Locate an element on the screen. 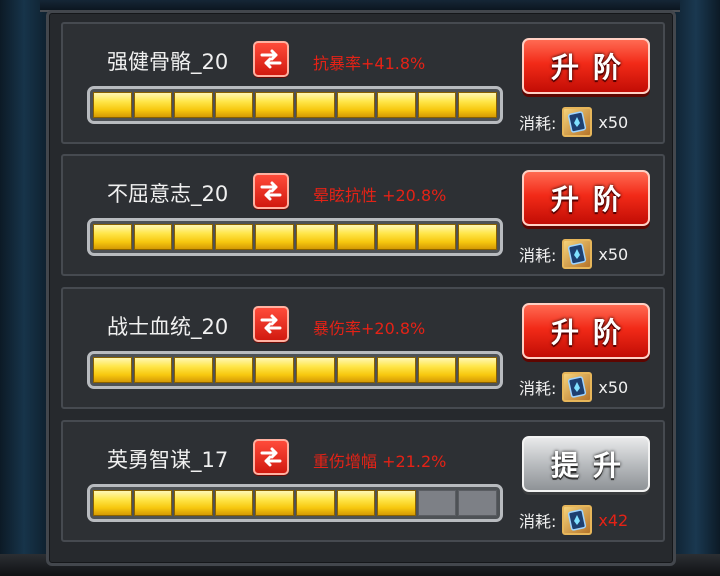  bonus-text: 晕眩抗性 +20.8% is located at coordinates (380, 195).